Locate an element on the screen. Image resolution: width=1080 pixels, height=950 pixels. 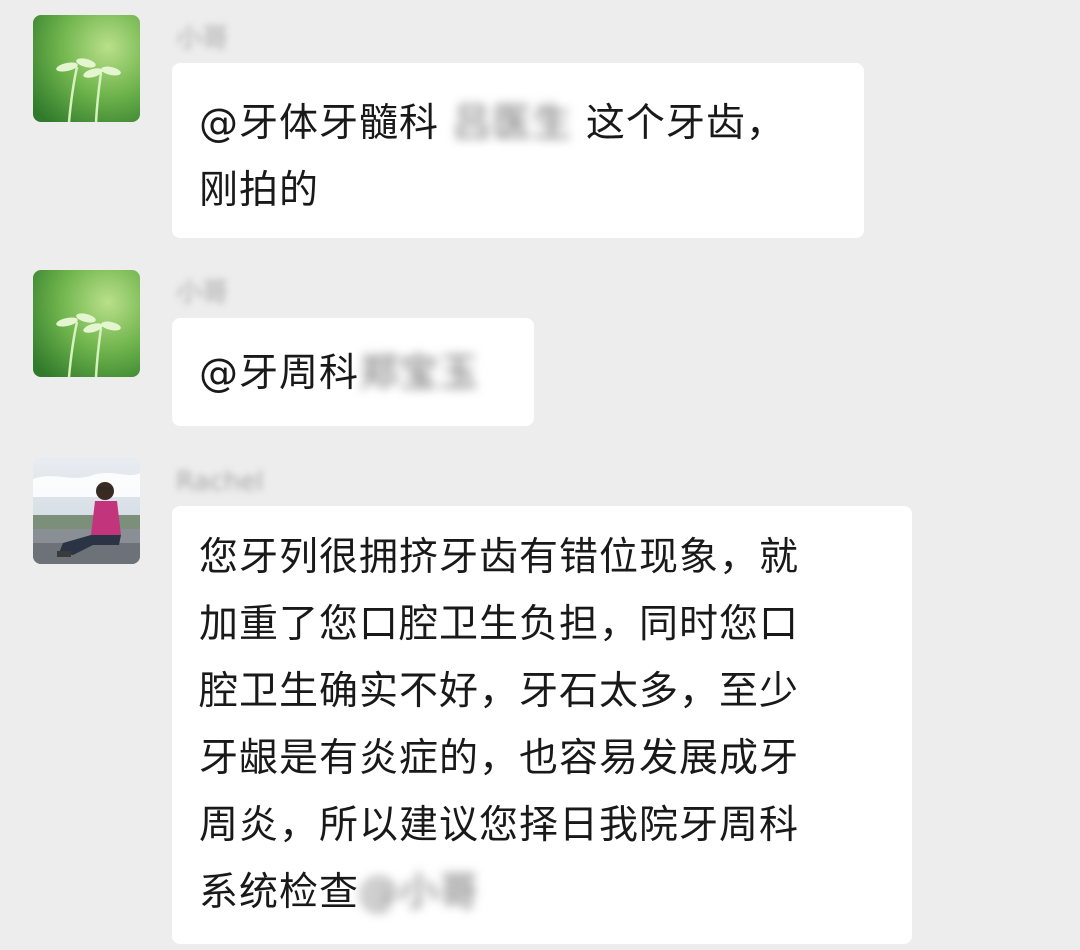
message-text: 牙龈是有炎症的，也容易发展成牙 is located at coordinates (499, 758).